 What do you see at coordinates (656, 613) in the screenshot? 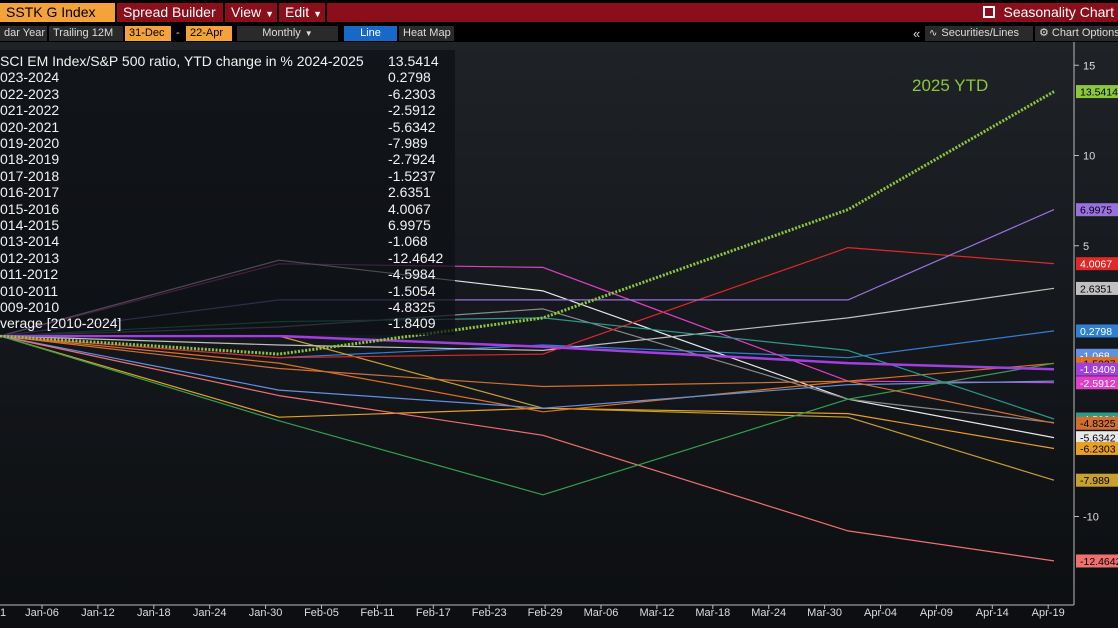
I see `x-tick-label: Mar-12` at bounding box center [656, 613].